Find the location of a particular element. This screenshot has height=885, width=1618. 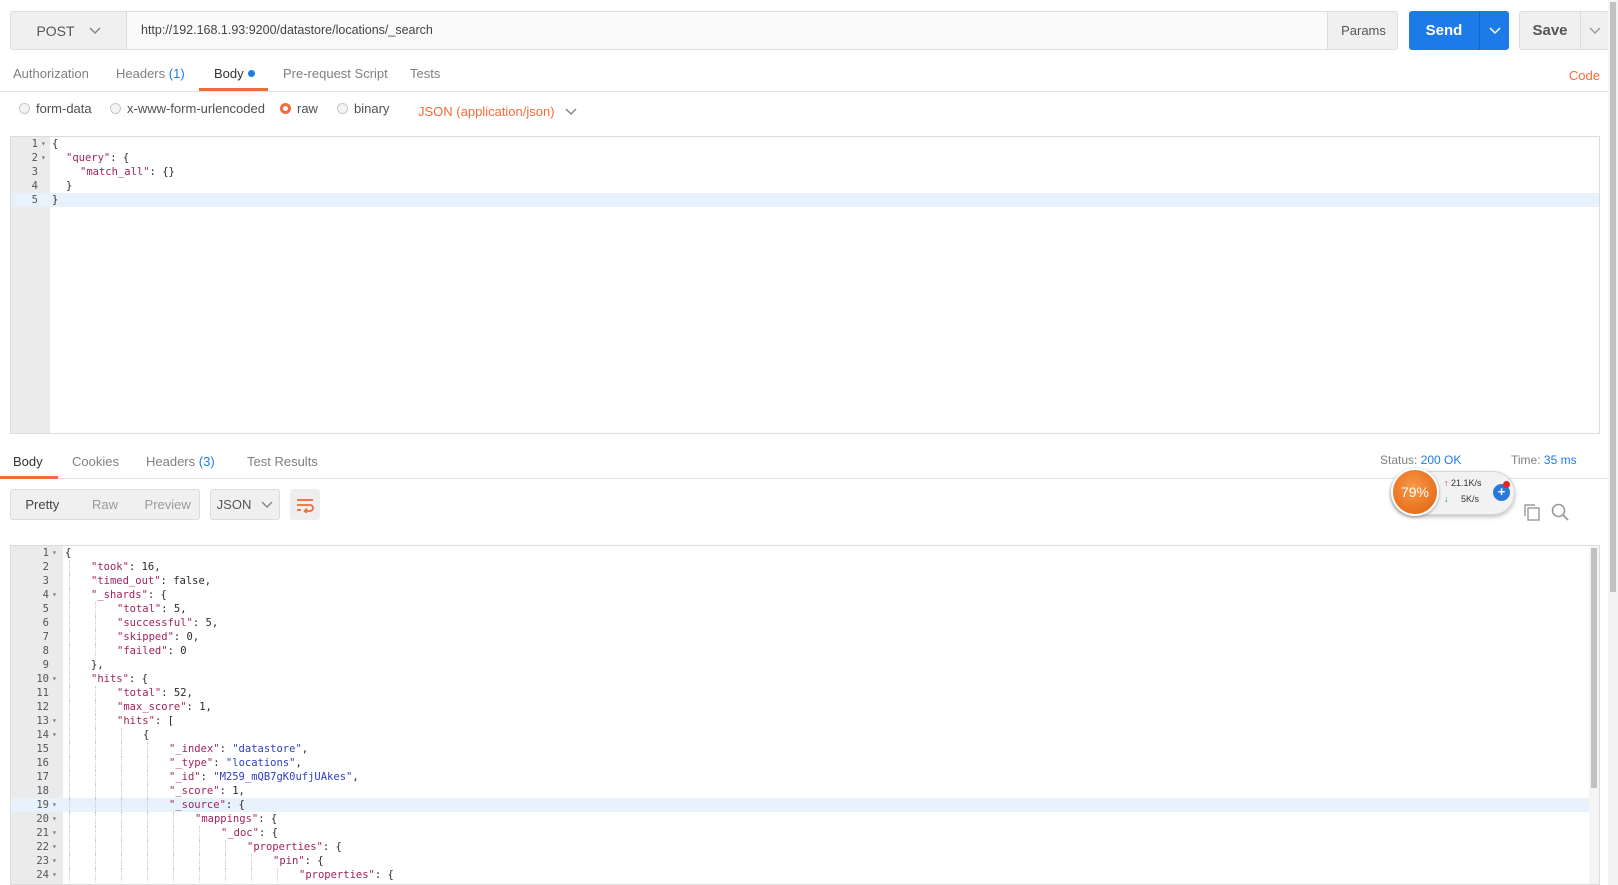

tab-response-body: Body is located at coordinates (28, 461).